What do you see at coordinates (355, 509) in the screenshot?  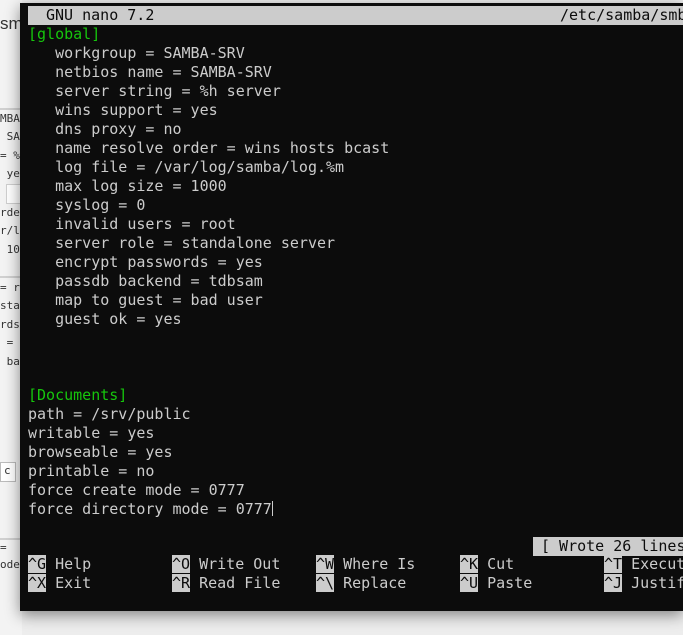 I see `cursor-line: force directory mode = 0777` at bounding box center [355, 509].